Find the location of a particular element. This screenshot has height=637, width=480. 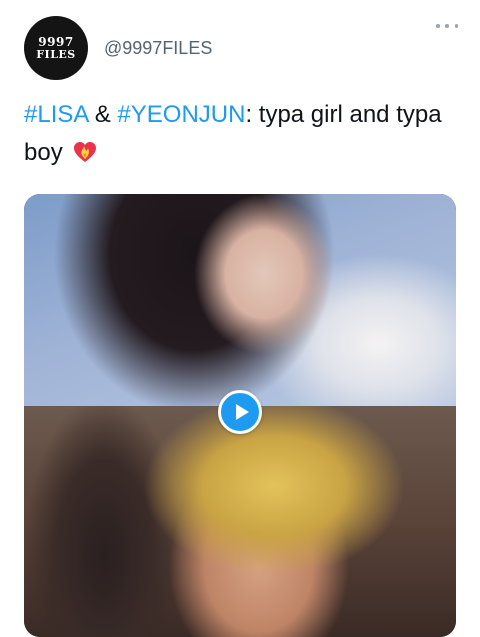

avatar: 9997 FILES is located at coordinates (56, 48).